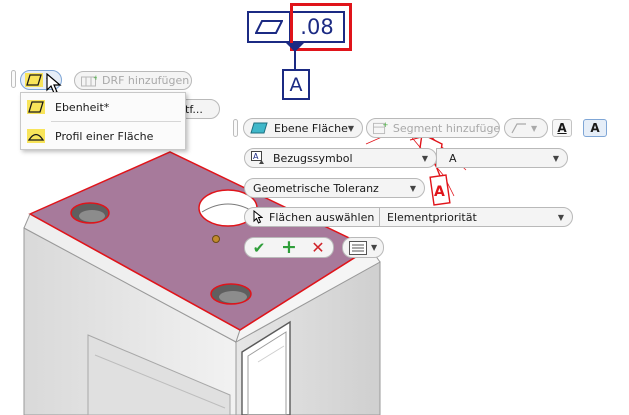 This screenshot has width=629, height=415. I want to click on priority-dropdown: Elementpriorität ▼, so click(476, 217).